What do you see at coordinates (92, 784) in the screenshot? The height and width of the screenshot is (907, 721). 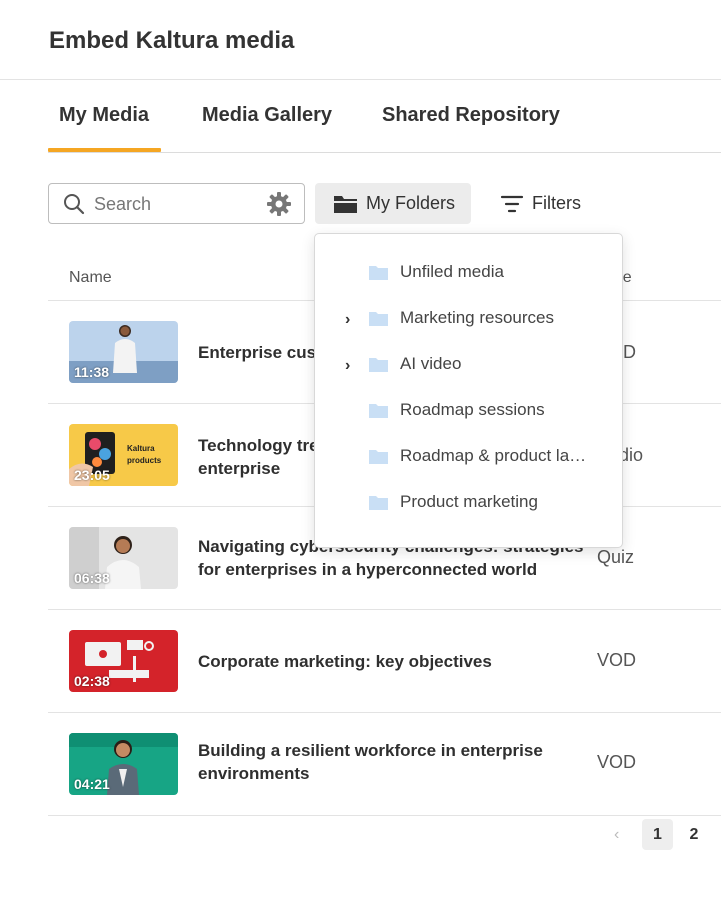 I see `duration-label: 04:21` at bounding box center [92, 784].